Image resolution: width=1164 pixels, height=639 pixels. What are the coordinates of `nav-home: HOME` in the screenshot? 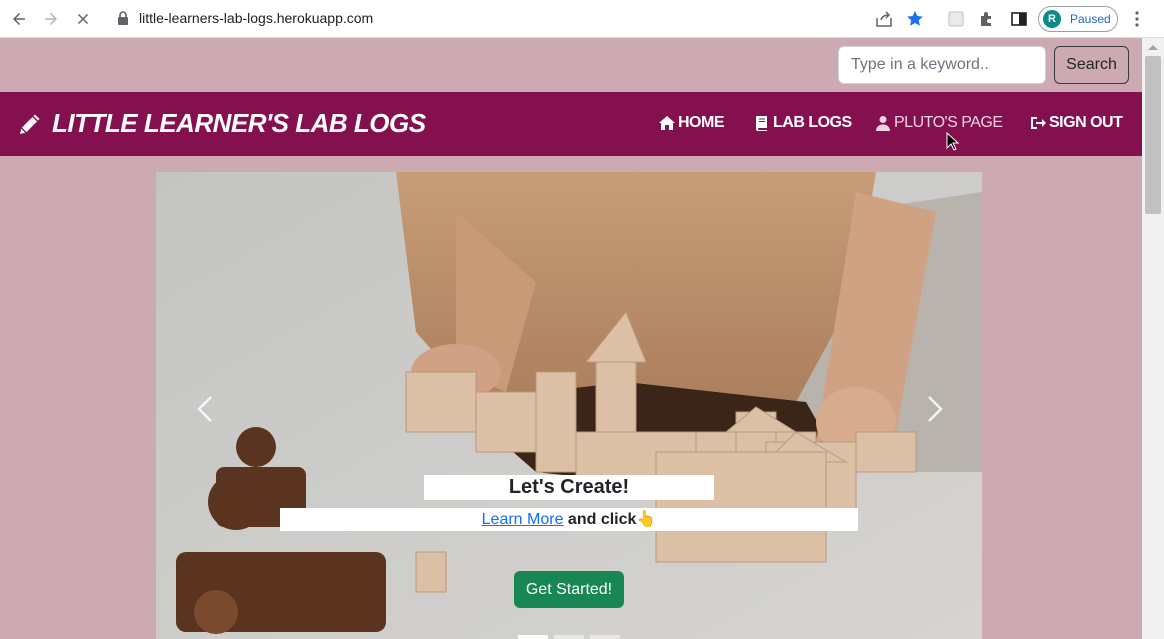 It's located at (692, 123).